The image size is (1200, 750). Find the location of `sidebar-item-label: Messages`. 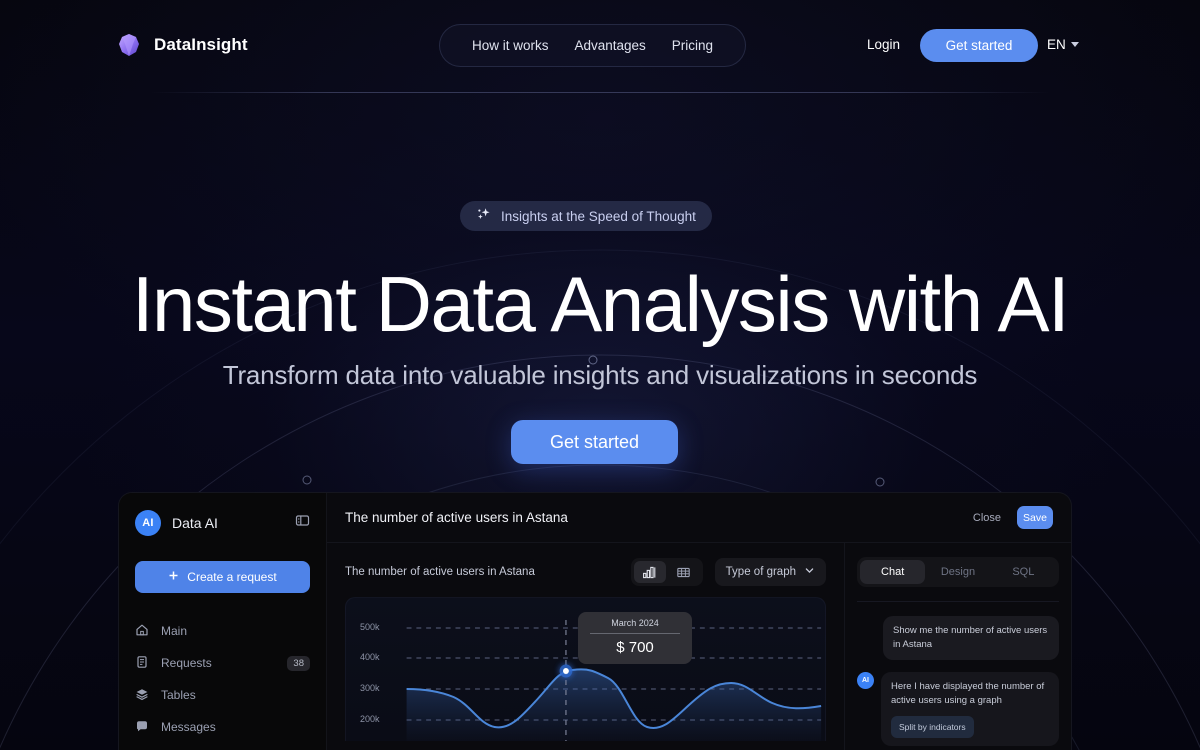

sidebar-item-label: Messages is located at coordinates (188, 727).